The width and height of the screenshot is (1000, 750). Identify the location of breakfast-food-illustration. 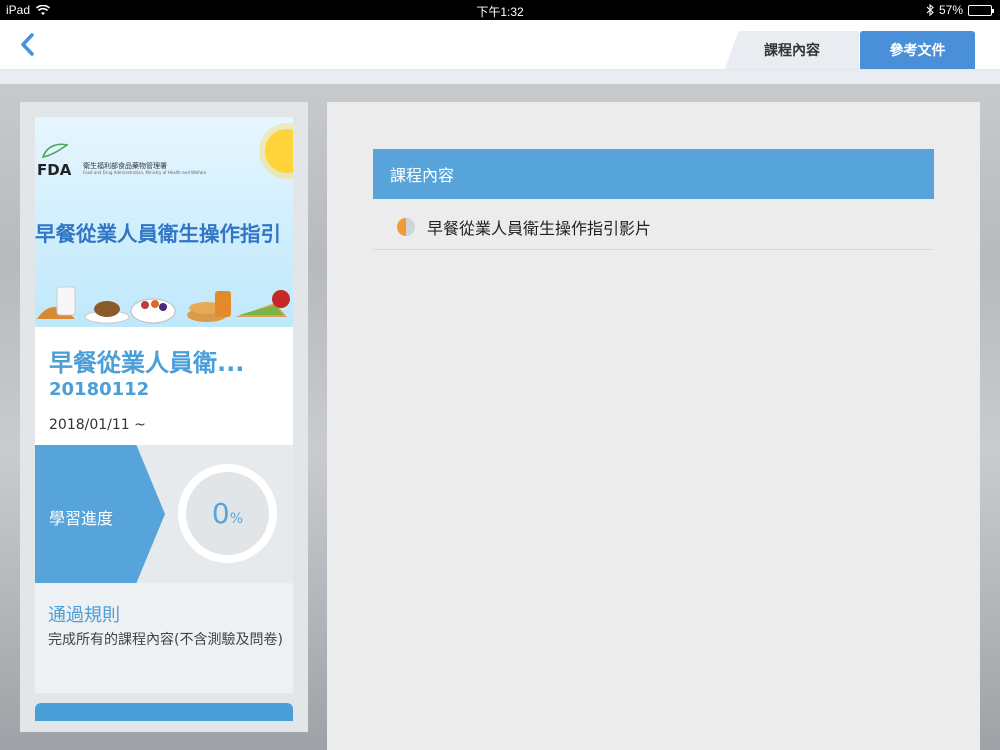
(163, 305).